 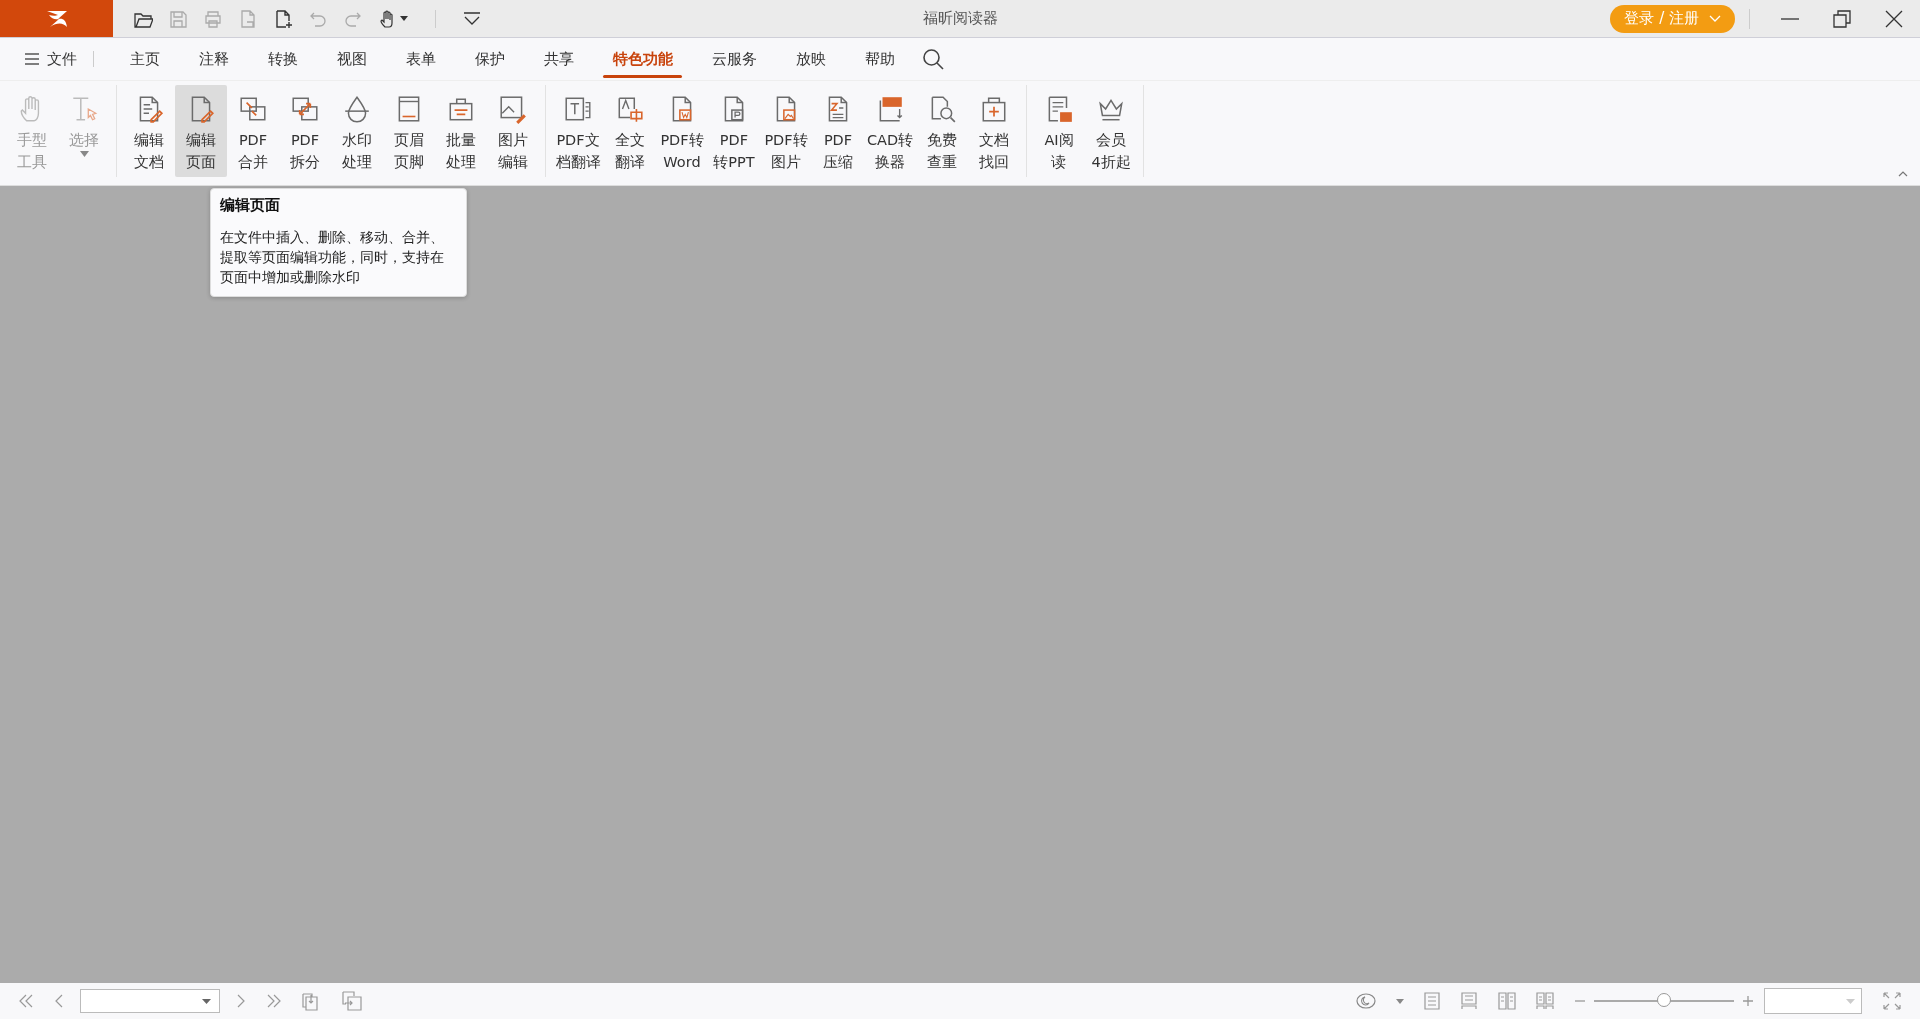 I want to click on water-drop-icon, so click(x=357, y=109).